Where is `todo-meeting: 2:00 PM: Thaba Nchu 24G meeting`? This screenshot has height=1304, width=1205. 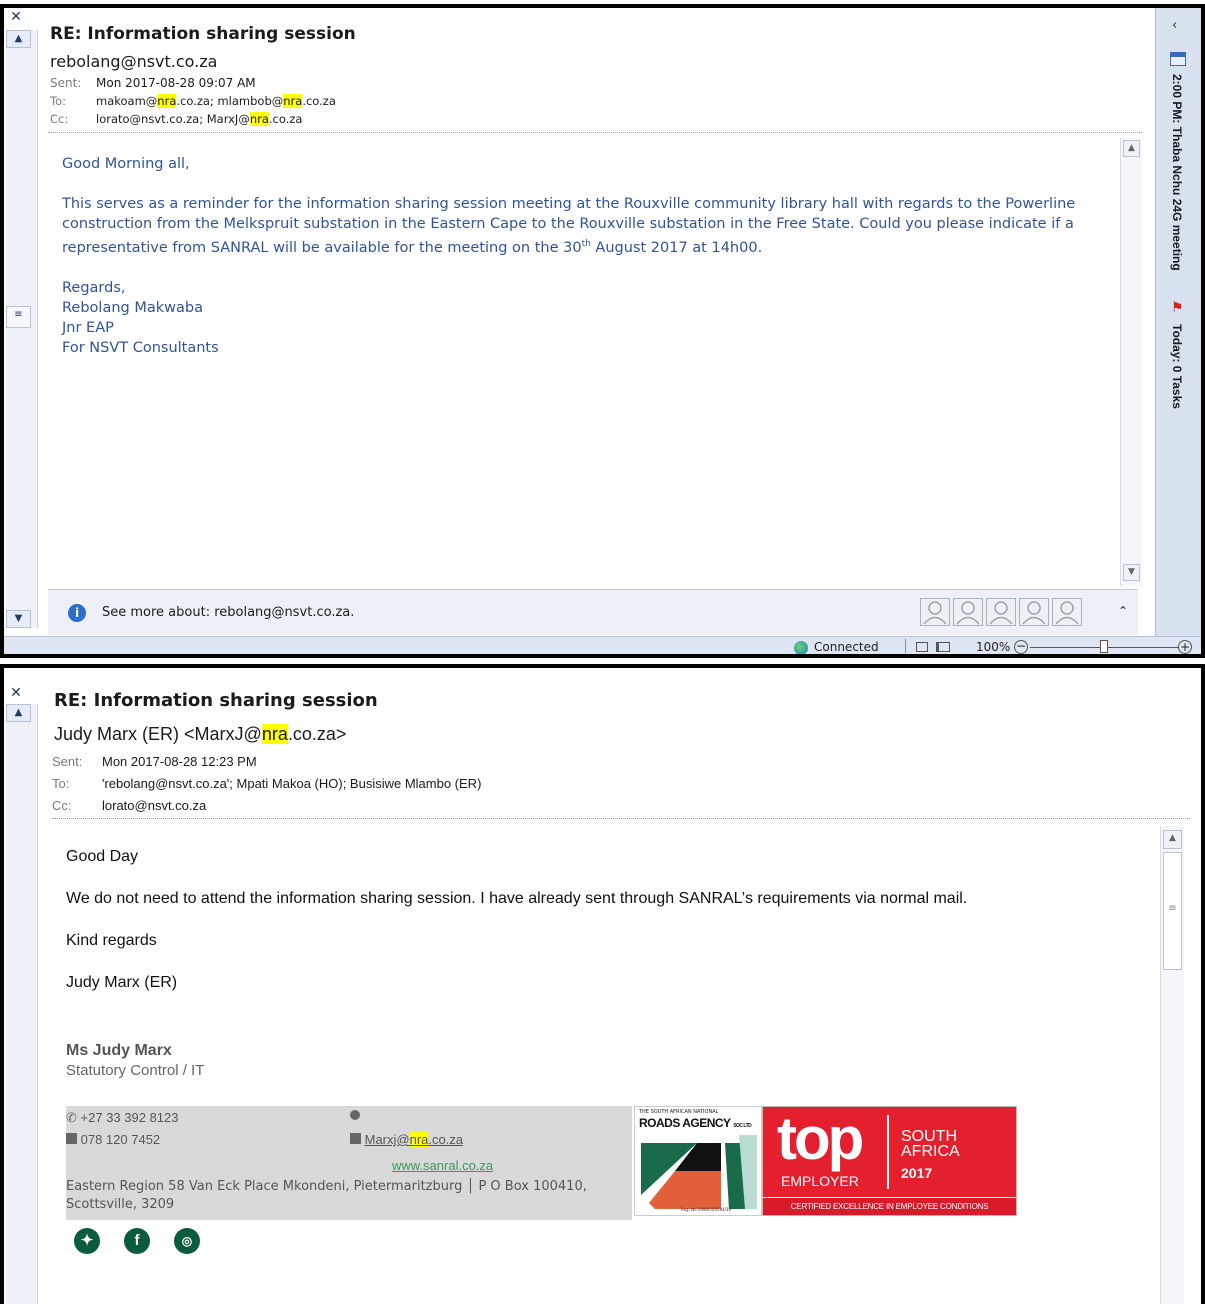
todo-meeting: 2:00 PM: Thaba Nchu 24G meeting is located at coordinates (1177, 172).